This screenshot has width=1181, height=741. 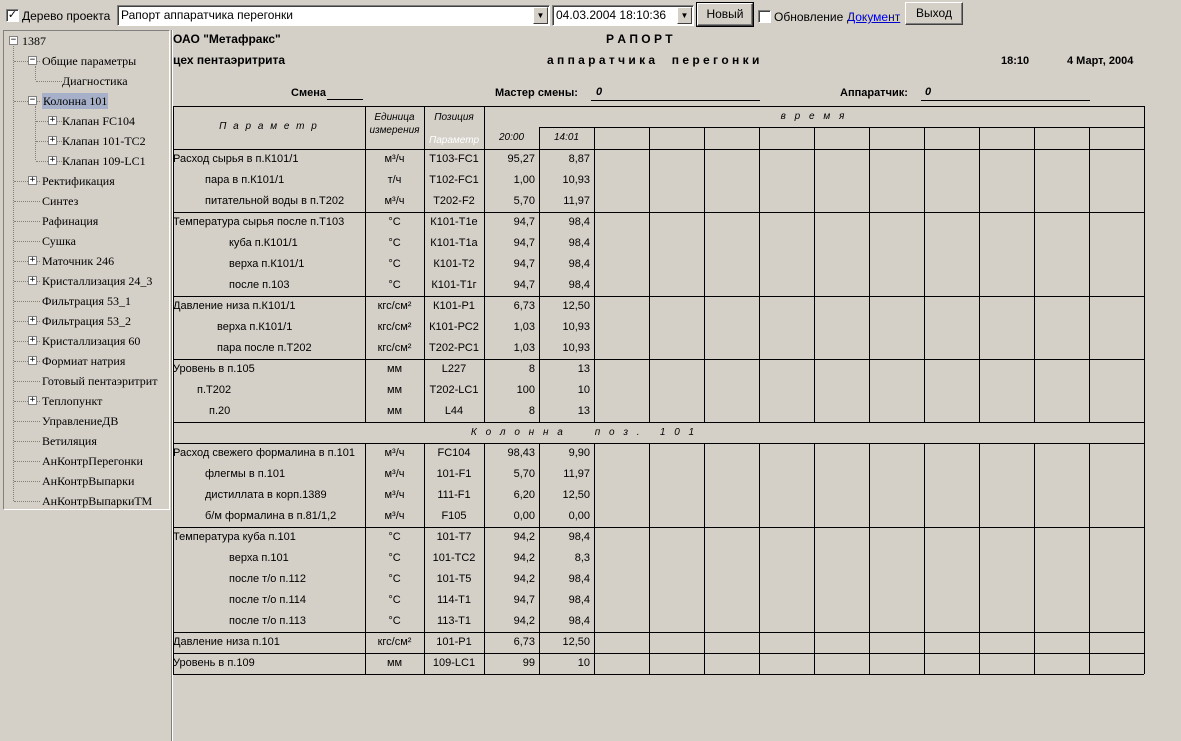 What do you see at coordinates (454, 558) in the screenshot?
I see `position: 101-ТС2` at bounding box center [454, 558].